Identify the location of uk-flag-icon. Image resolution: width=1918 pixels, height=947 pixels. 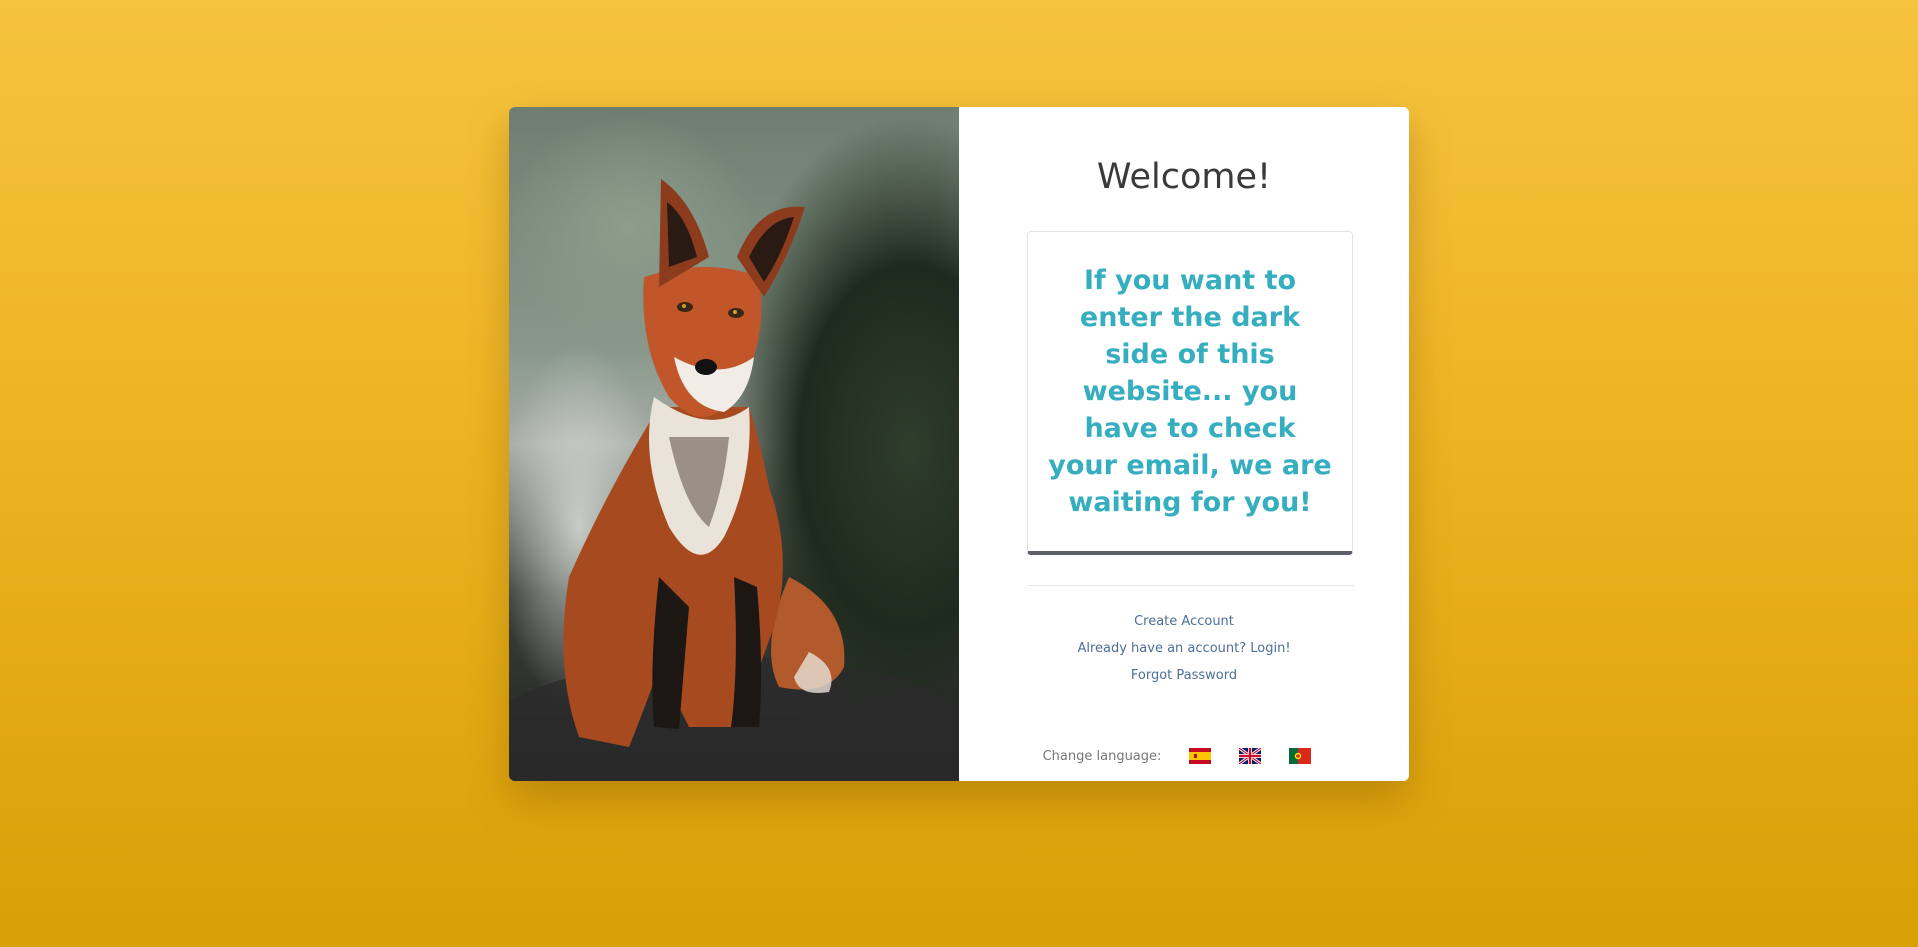
(1250, 756).